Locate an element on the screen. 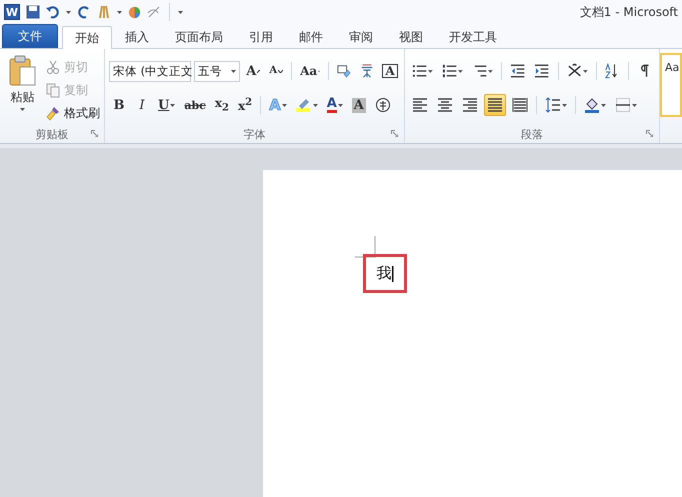 Image resolution: width=682 pixels, height=497 pixels. paste-button: 粘贴 is located at coordinates (22, 89).